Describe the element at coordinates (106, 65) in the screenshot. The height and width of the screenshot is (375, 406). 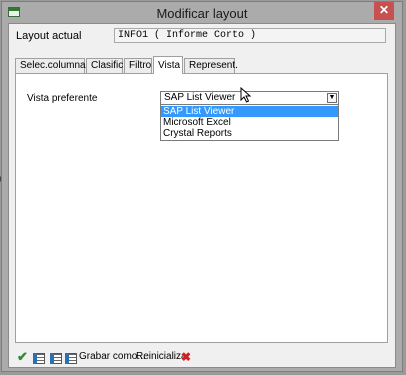
I see `tab-clasific: Clasific.` at that location.